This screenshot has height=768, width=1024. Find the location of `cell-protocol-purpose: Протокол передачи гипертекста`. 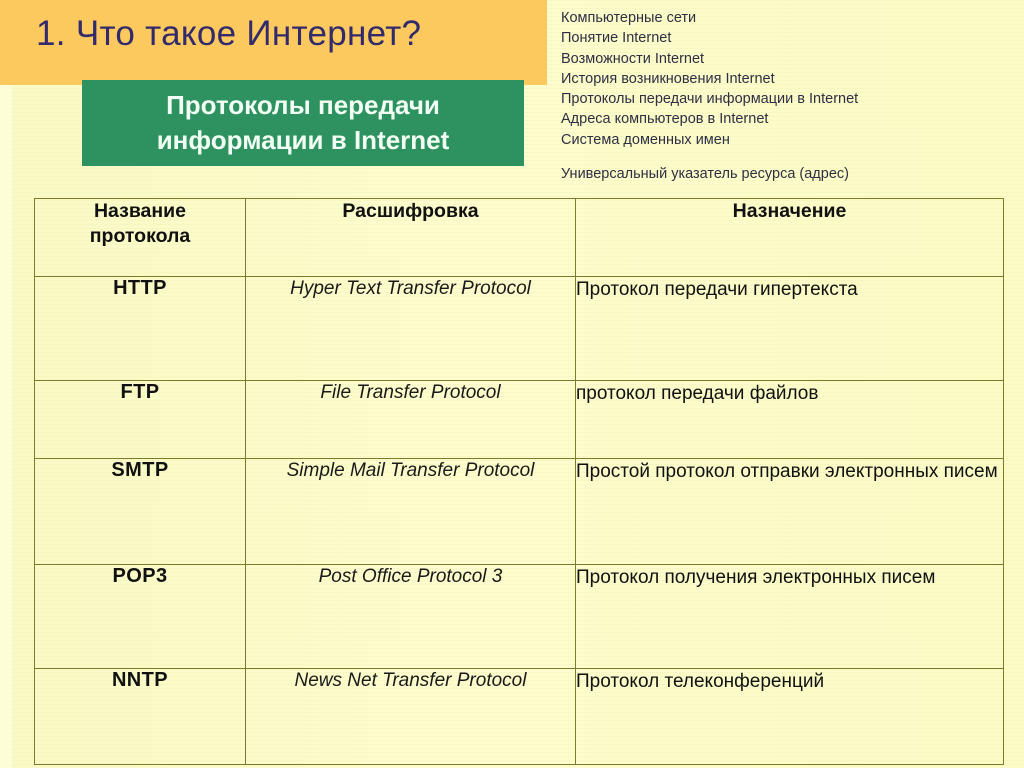

cell-protocol-purpose: Протокол передачи гипертекста is located at coordinates (789, 328).